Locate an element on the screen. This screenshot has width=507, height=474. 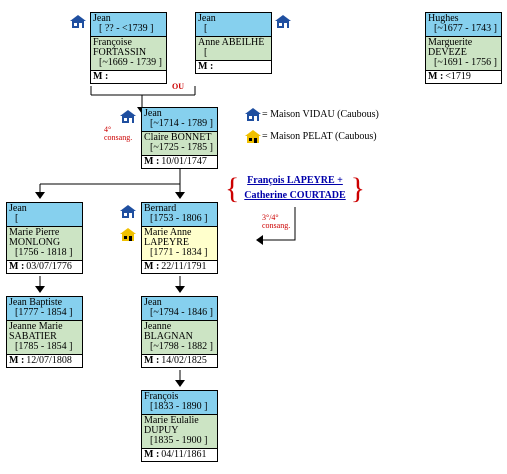
head-section: Jean Baptiste [1777 - 1854 ] is located at coordinates (44, 309).